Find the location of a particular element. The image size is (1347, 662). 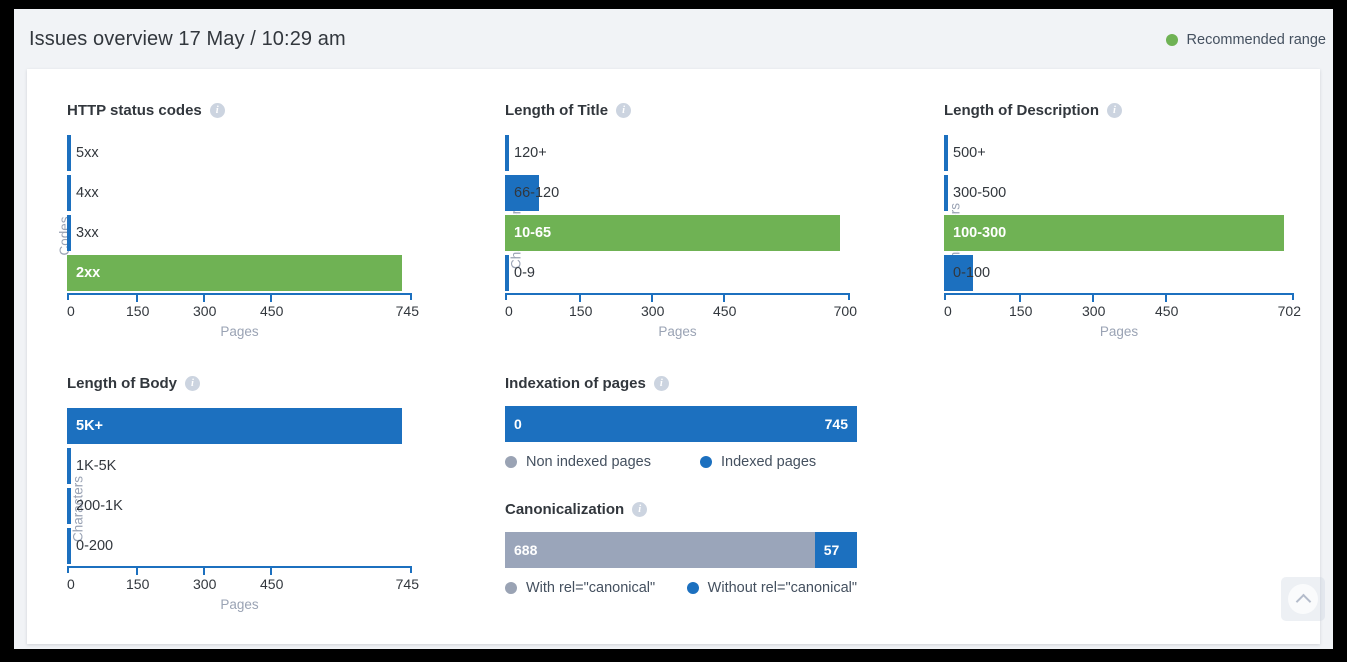

bar-row: 10-65 is located at coordinates (695, 233).